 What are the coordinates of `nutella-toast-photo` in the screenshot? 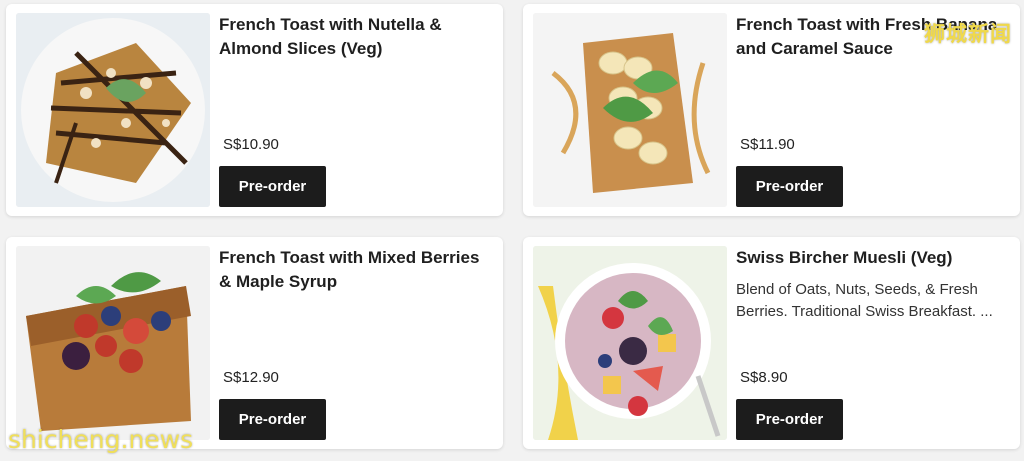 It's located at (113, 110).